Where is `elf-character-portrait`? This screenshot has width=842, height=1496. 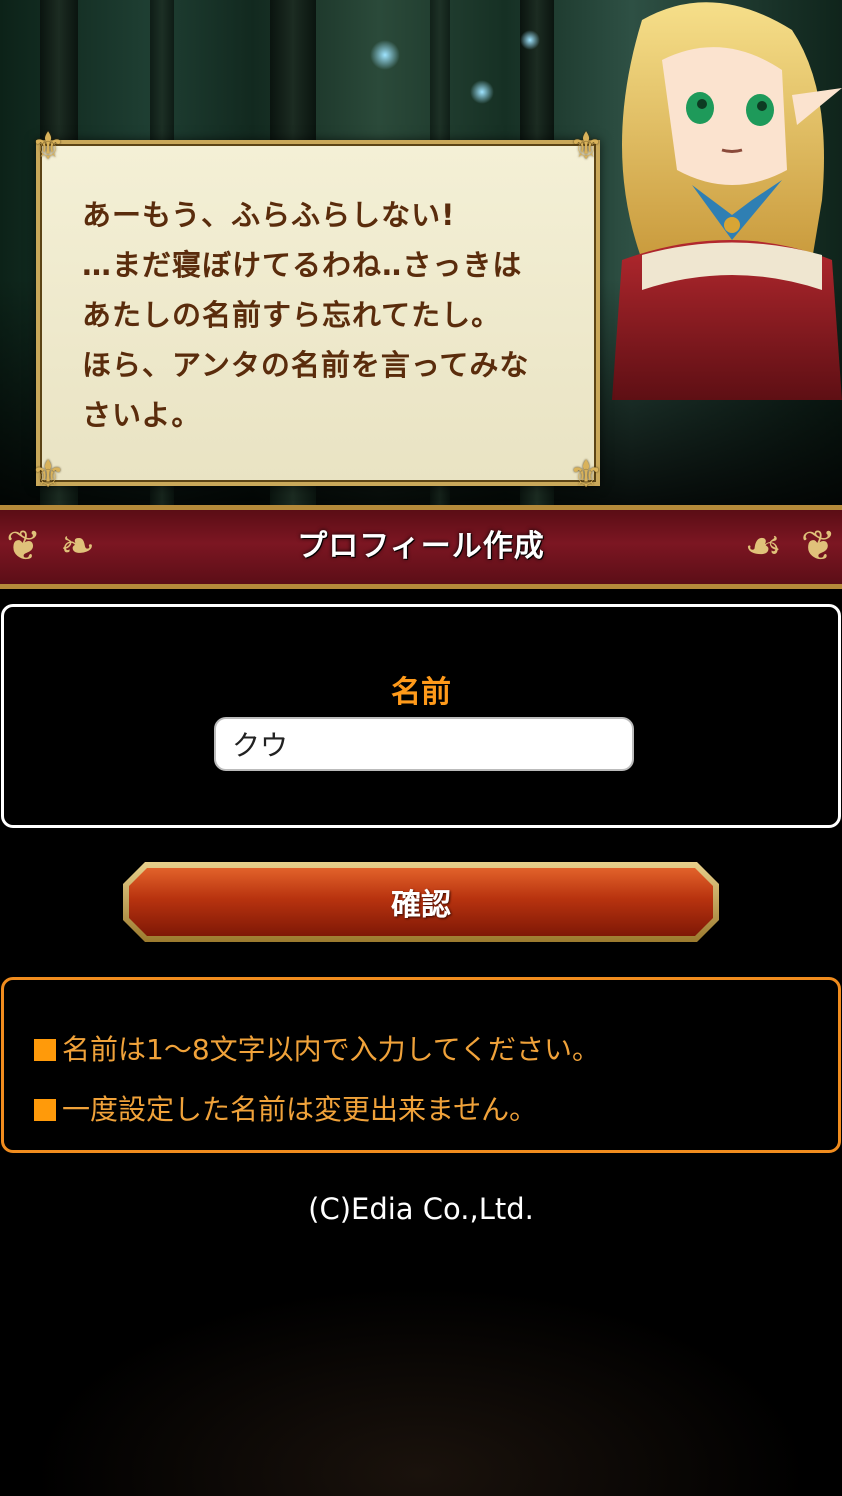 elf-character-portrait is located at coordinates (727, 201).